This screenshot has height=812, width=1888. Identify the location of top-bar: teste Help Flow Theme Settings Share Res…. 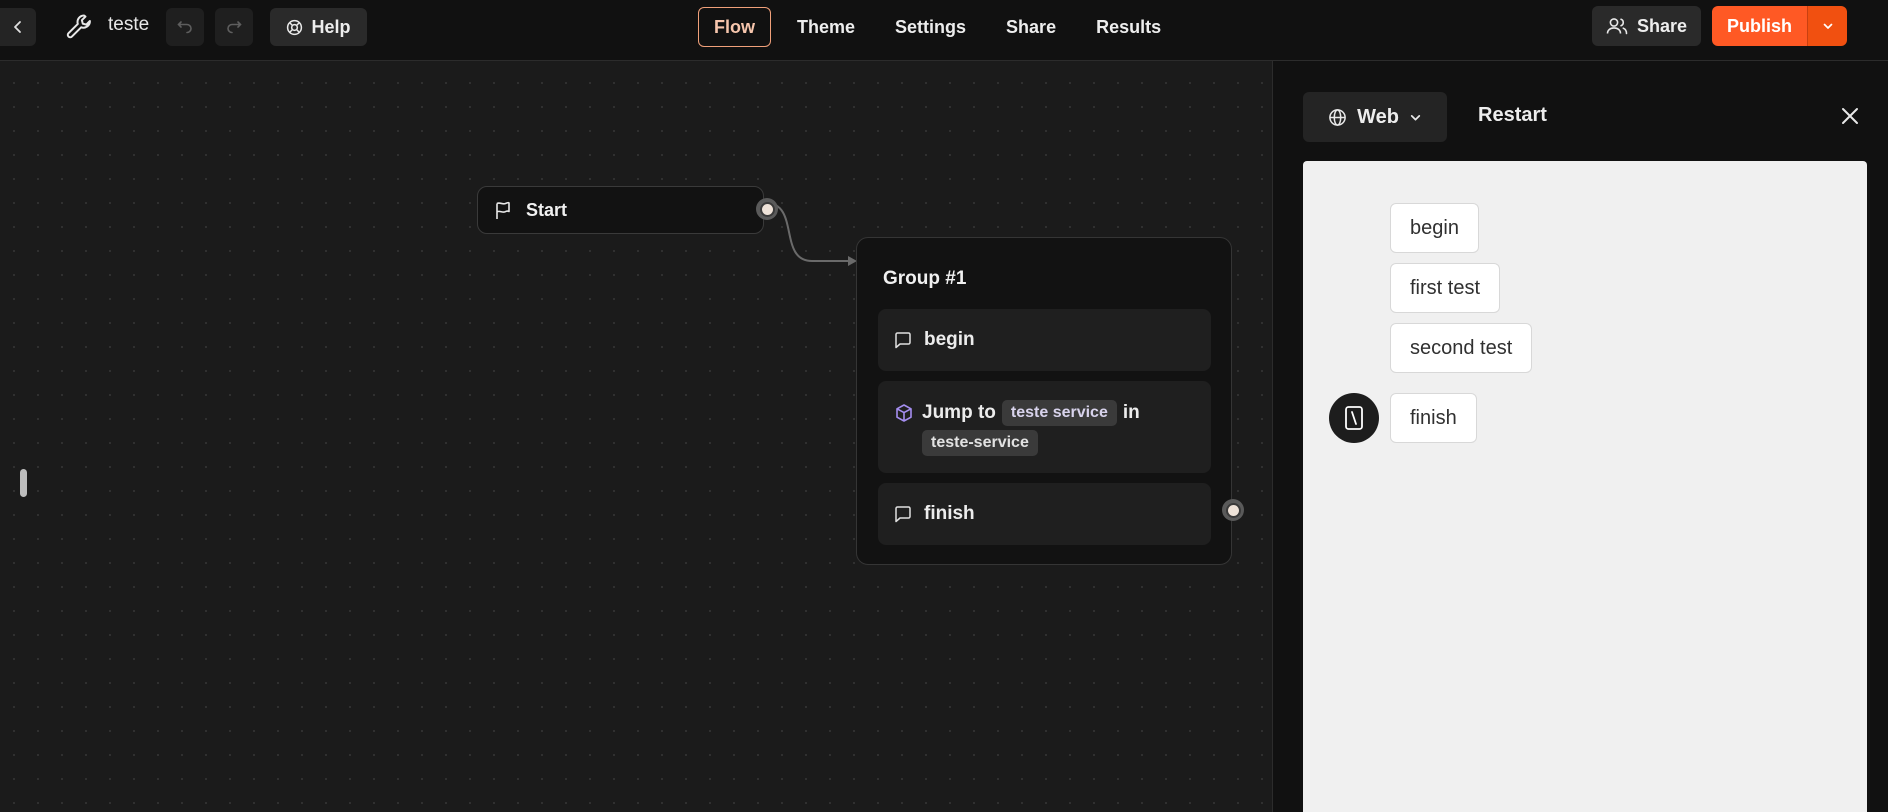
(944, 30).